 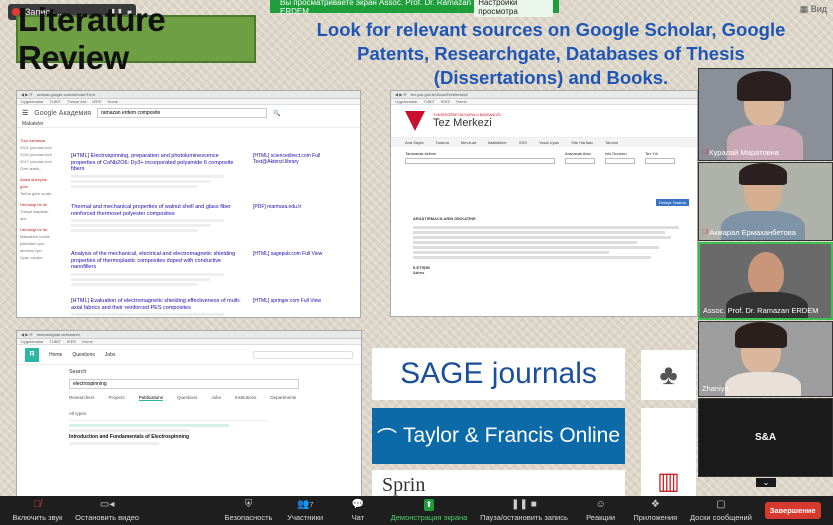 What do you see at coordinates (765, 281) in the screenshot?
I see `participant-tile: Assoc. Prof. Dr. Ramazan ERDEM` at bounding box center [765, 281].